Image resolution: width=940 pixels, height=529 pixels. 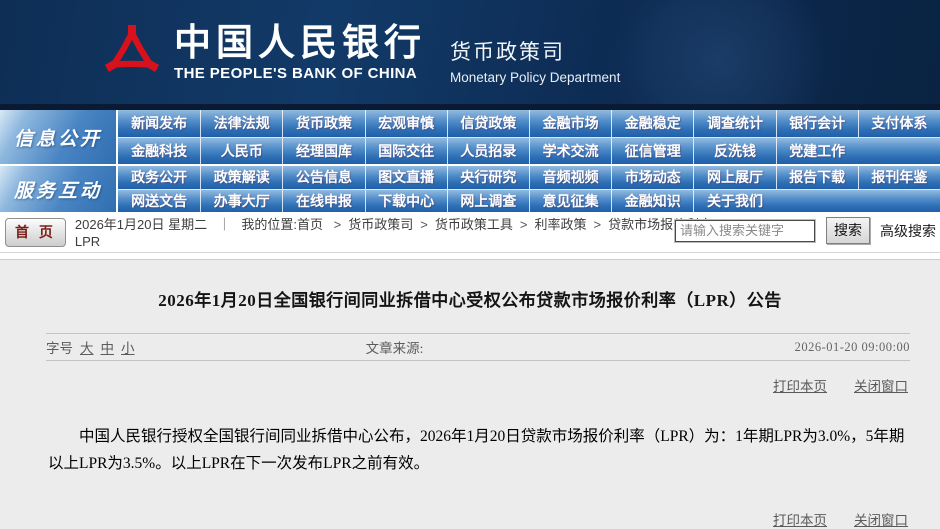 What do you see at coordinates (470, 300) in the screenshot?
I see `article-title: 2026年1月20日全国银行间同业拆借中心受权公布贷款市场报价利率（LPR）公告` at bounding box center [470, 300].